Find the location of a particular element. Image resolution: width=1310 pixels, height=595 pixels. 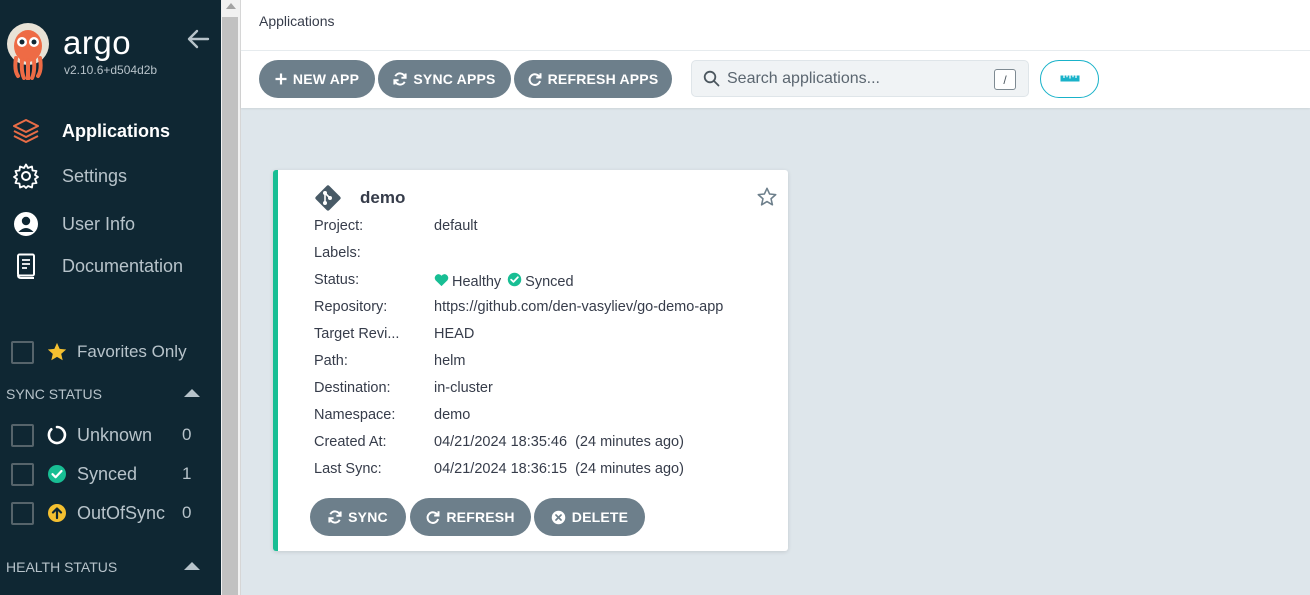

filter-synced-label: Synced is located at coordinates (107, 473).